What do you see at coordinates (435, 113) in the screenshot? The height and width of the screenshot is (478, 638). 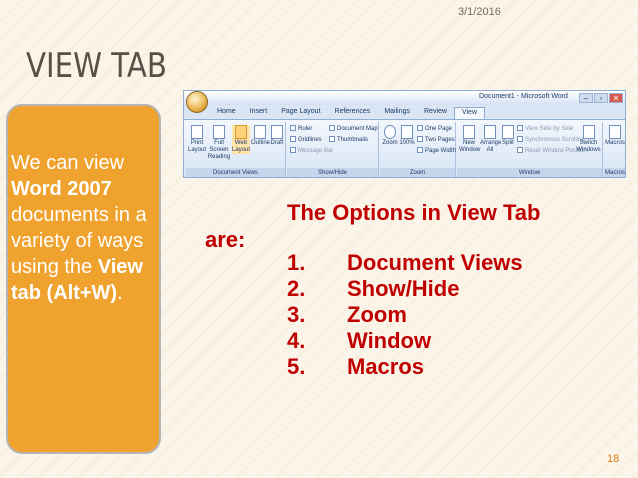 I see `tab-review: Review` at bounding box center [435, 113].